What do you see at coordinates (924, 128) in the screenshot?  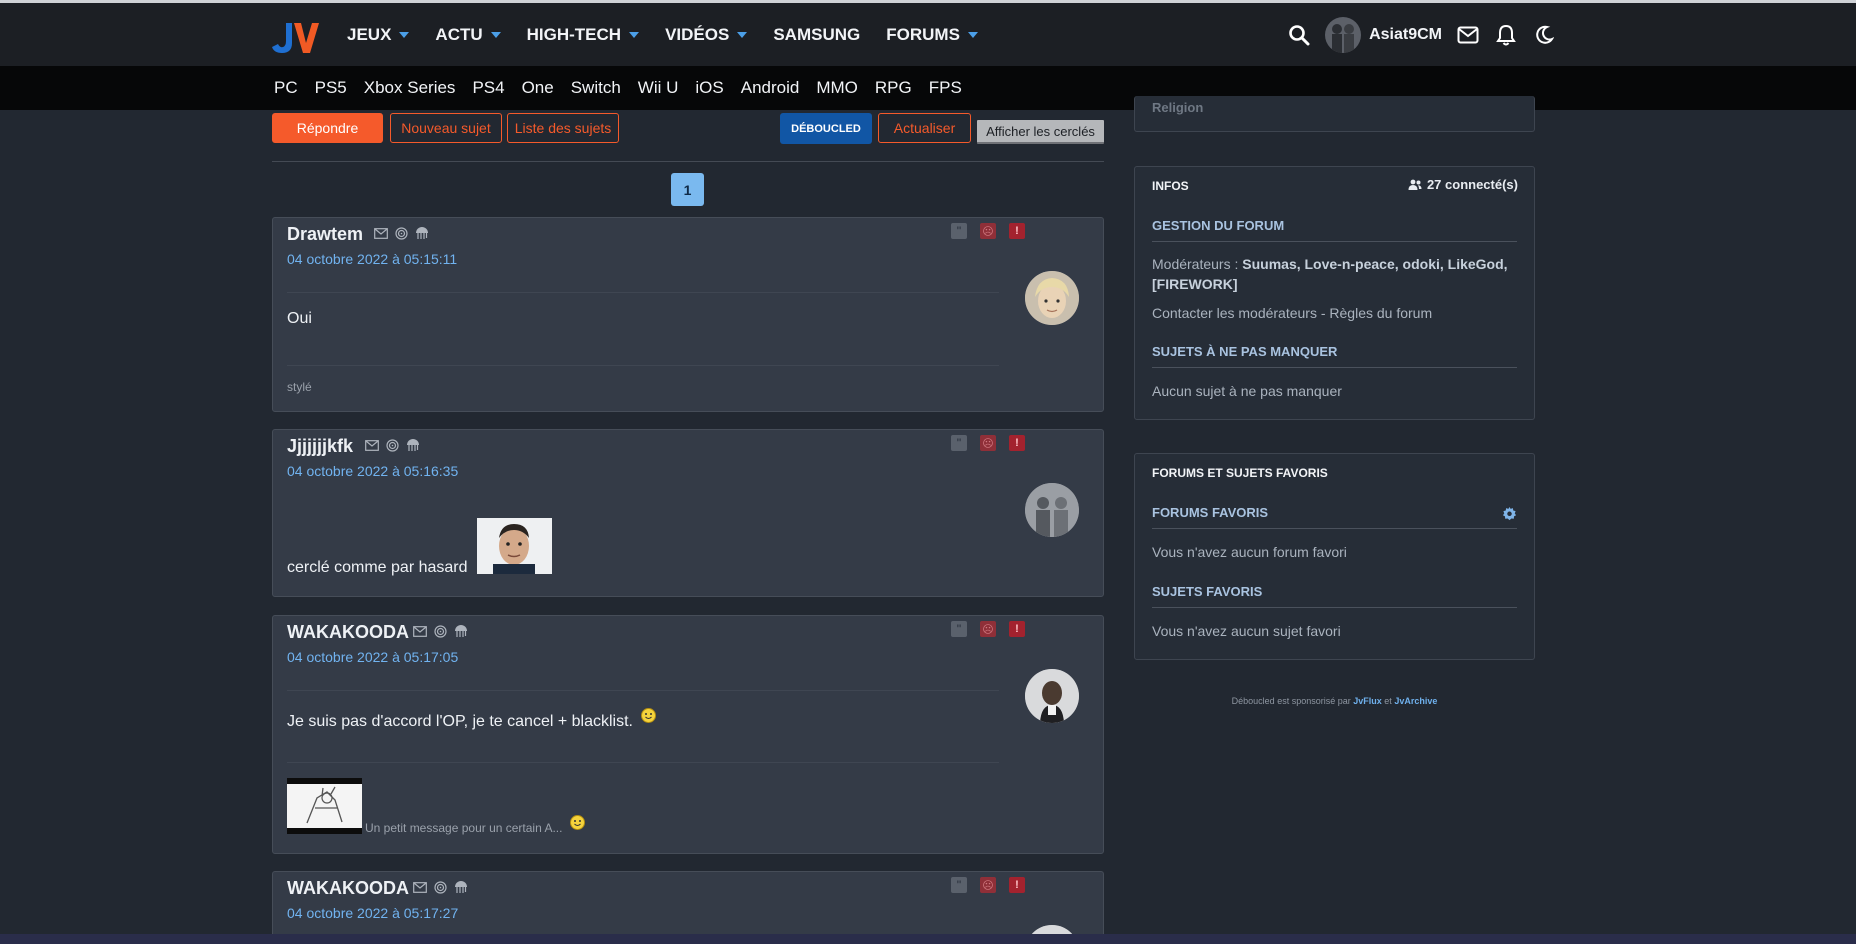 I see `refresh-button: Actualiser` at bounding box center [924, 128].